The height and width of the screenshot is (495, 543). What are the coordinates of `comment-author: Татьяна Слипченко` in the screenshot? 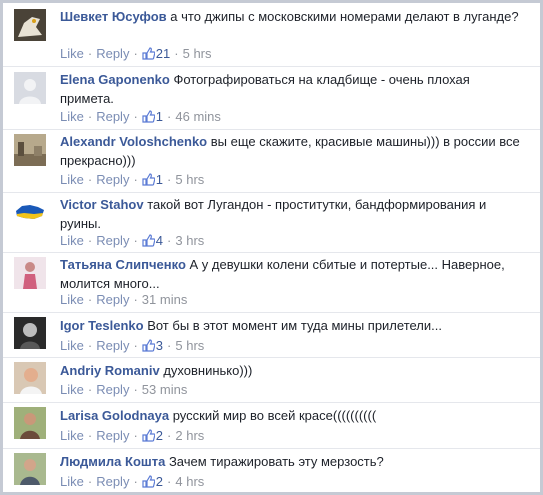 It's located at (123, 264).